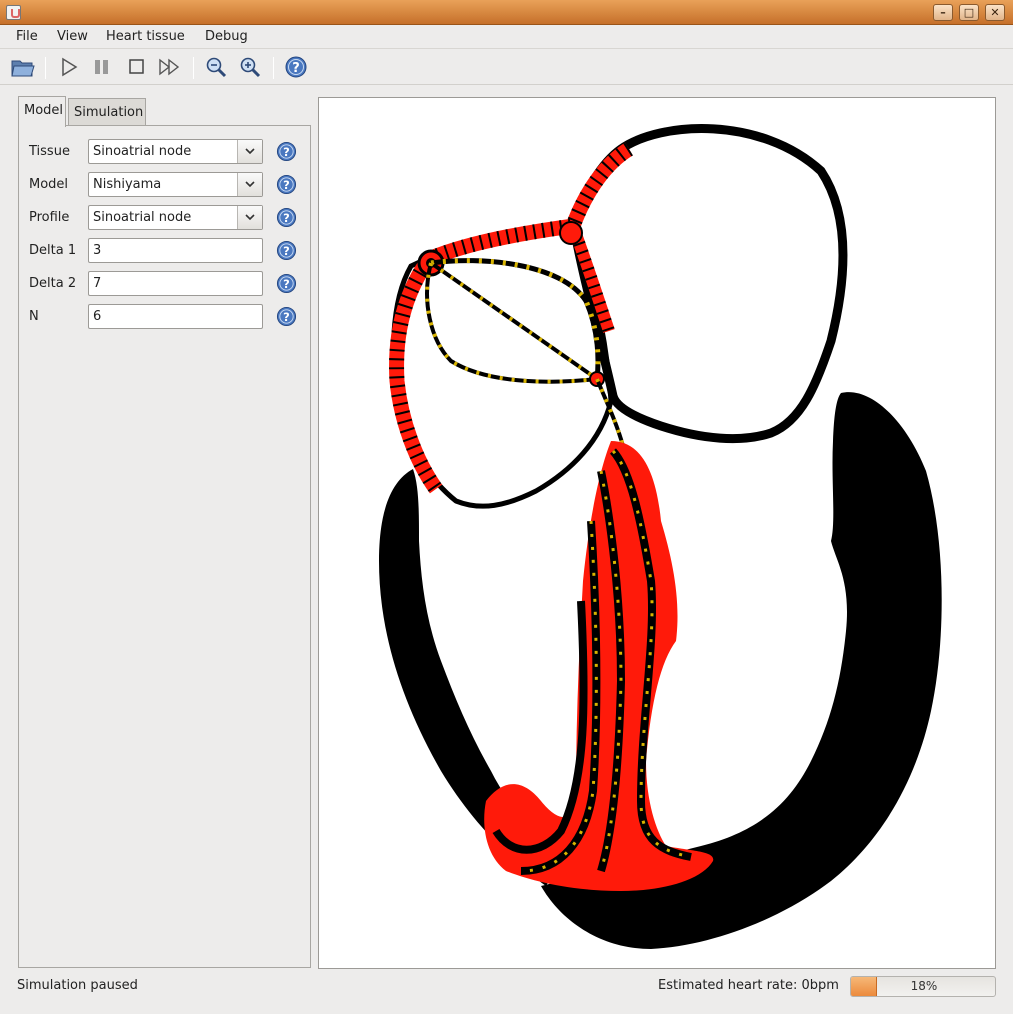  I want to click on play-icon, so click(69, 67).